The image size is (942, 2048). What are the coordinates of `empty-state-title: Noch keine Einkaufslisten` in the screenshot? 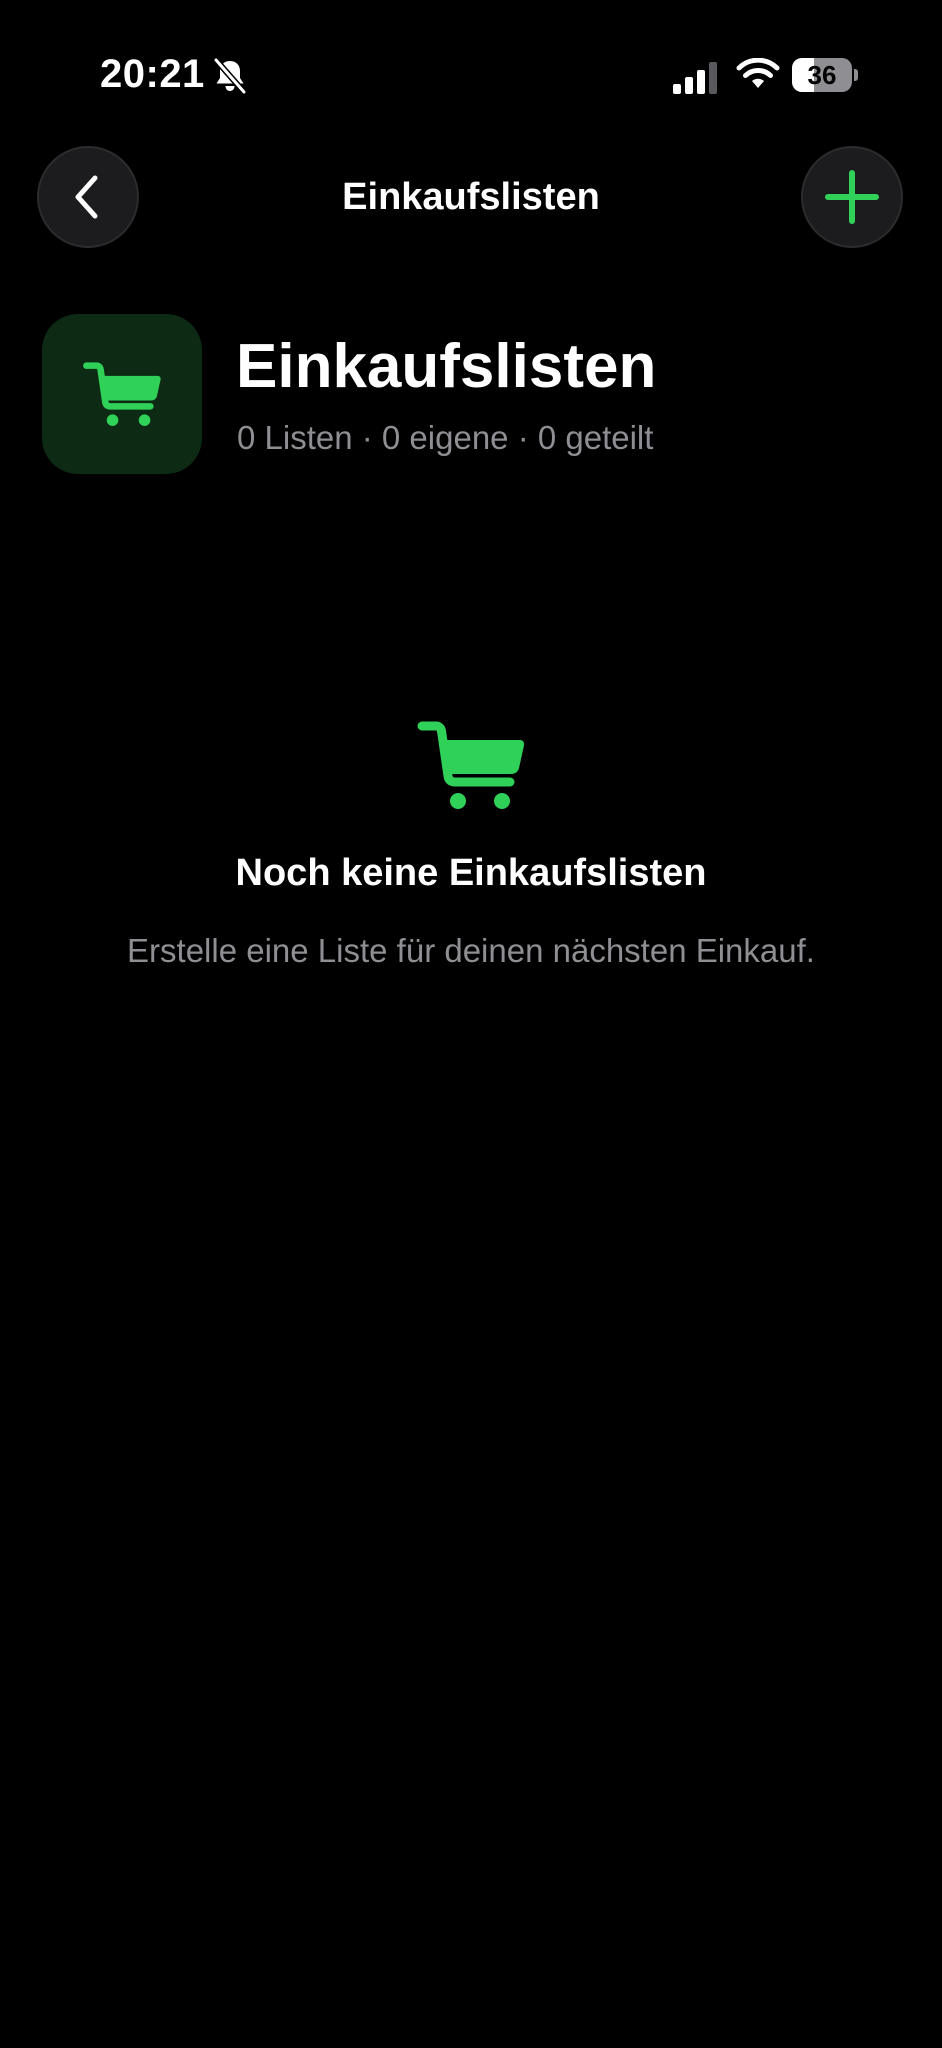 It's located at (471, 873).